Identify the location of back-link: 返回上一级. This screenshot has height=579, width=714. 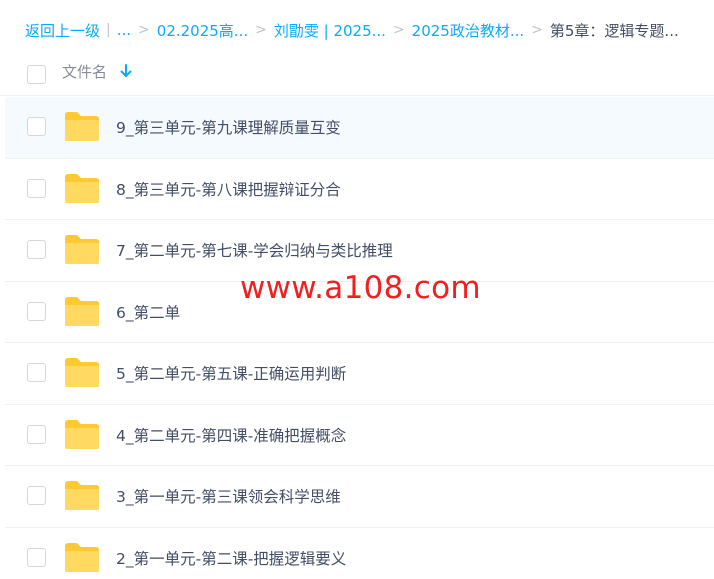
(62, 30).